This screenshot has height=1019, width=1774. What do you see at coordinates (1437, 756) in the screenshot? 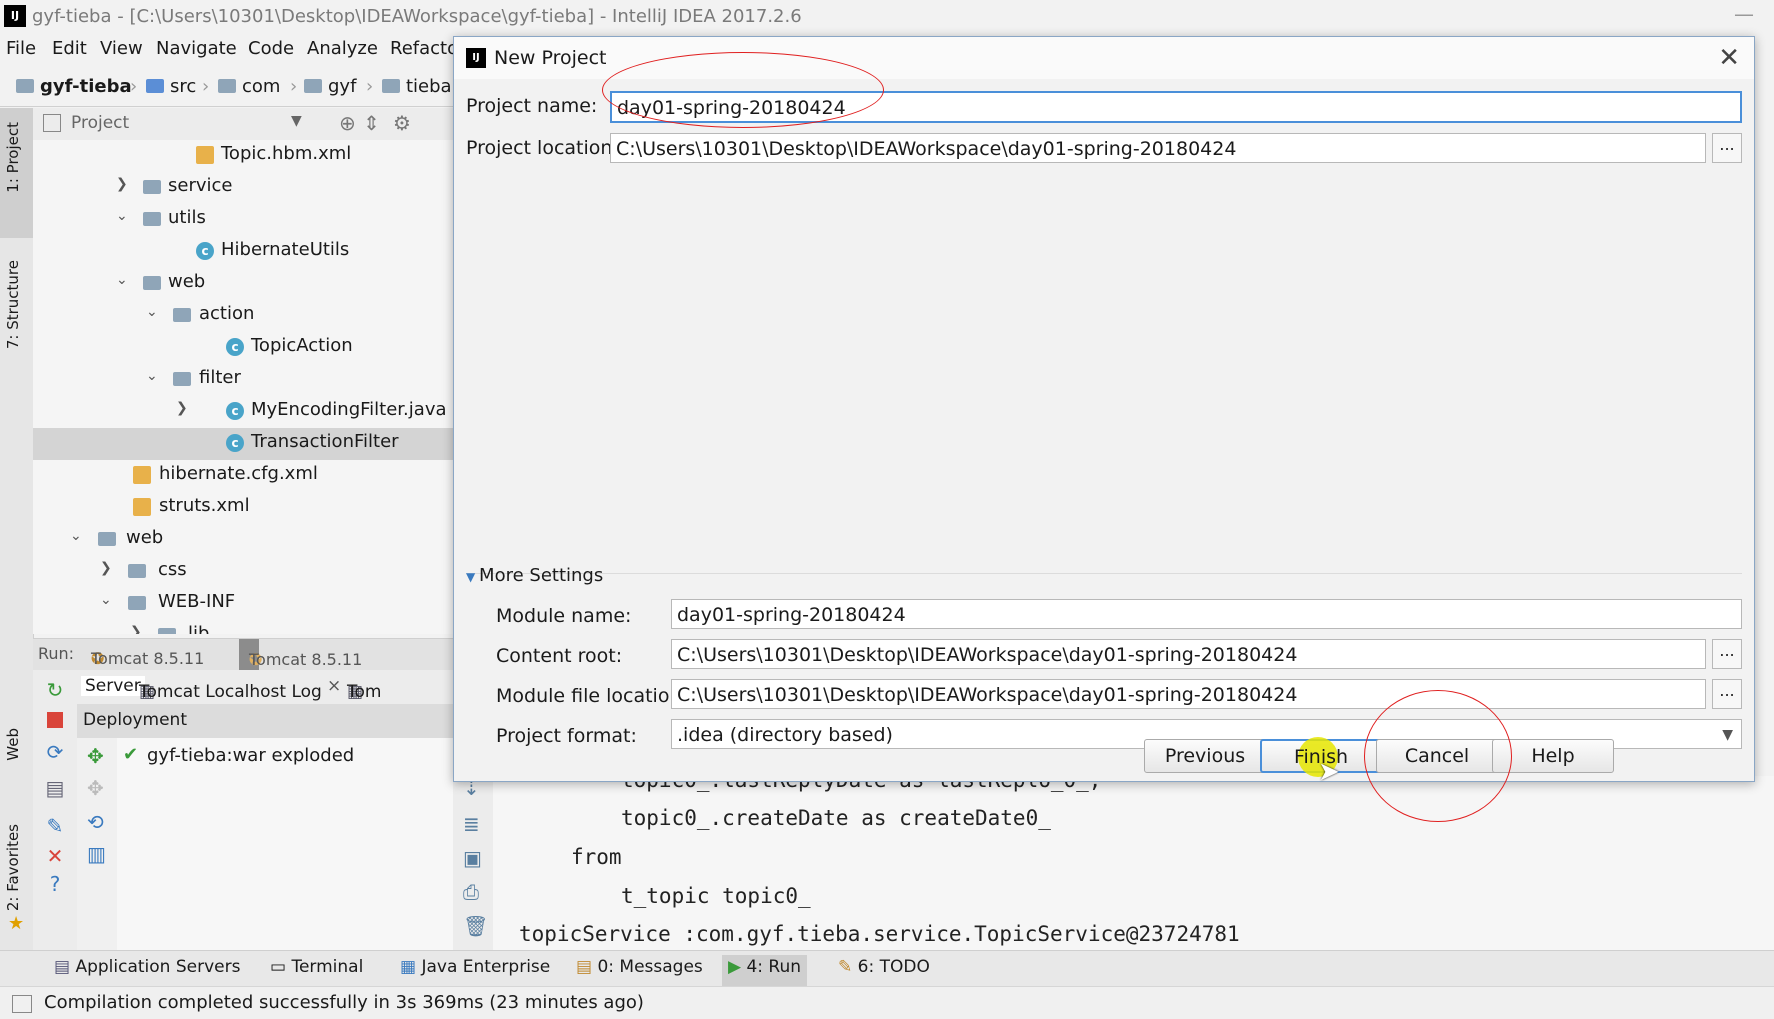
I see `cancel-button: Cancel` at bounding box center [1437, 756].